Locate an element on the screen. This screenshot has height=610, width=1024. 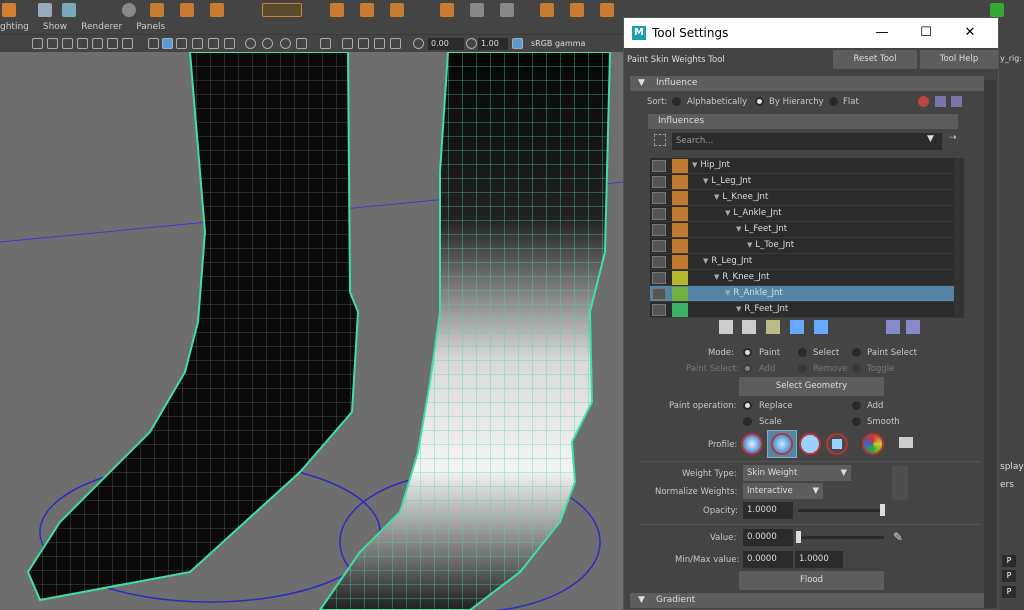
normalize-weights-dropdown: Interactive ▼ is located at coordinates (783, 491).